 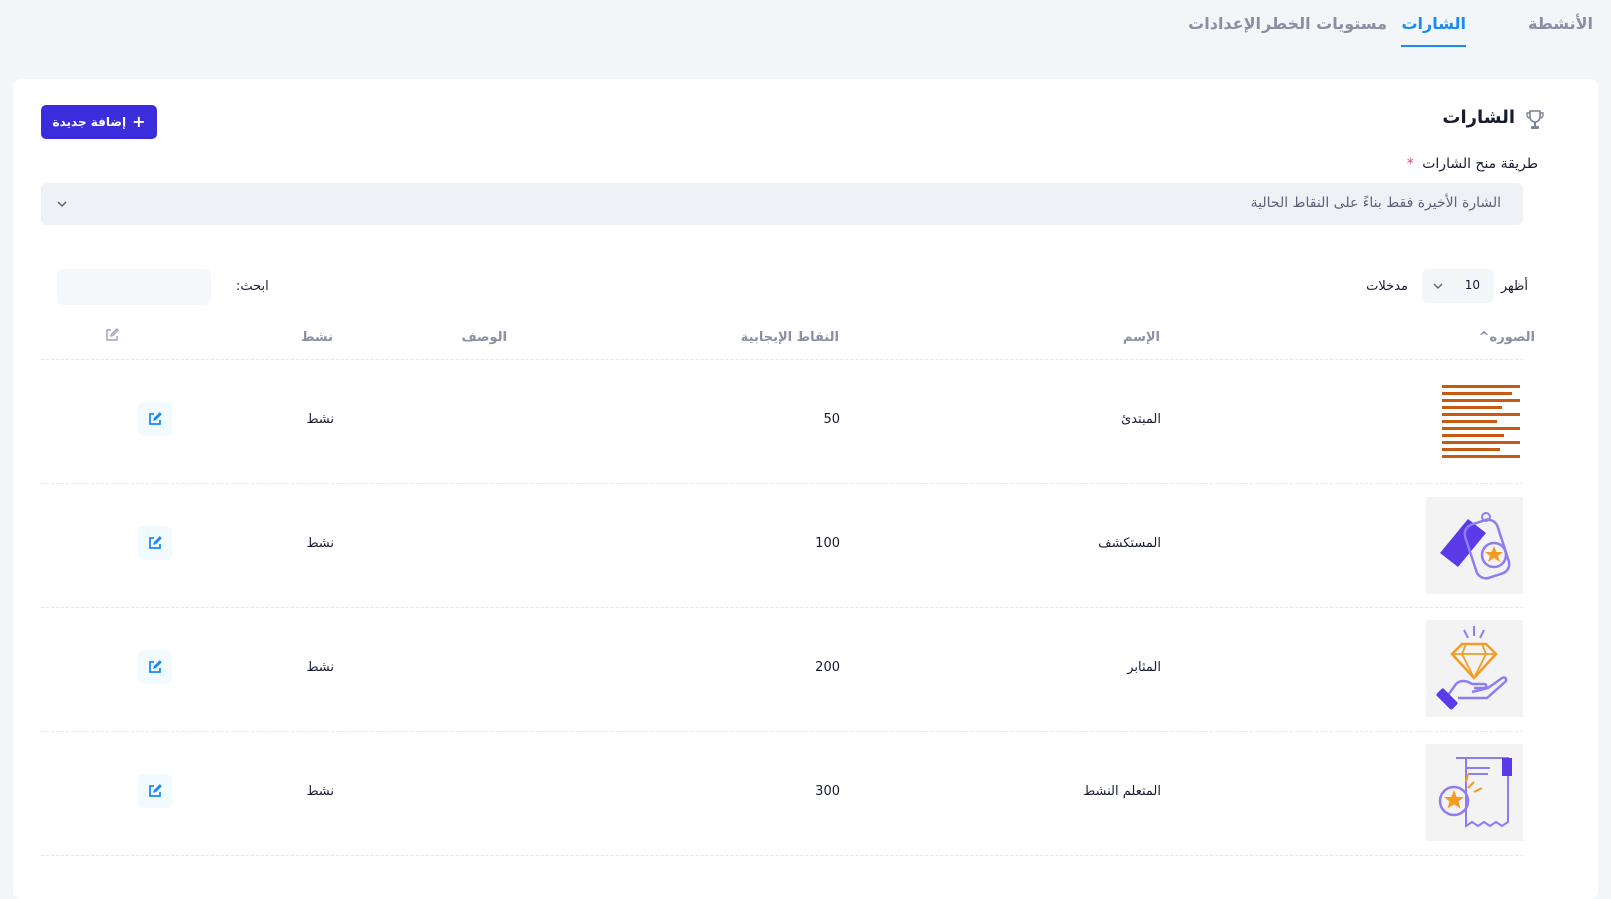 What do you see at coordinates (1514, 286) in the screenshot?
I see `show-label: أظهر` at bounding box center [1514, 286].